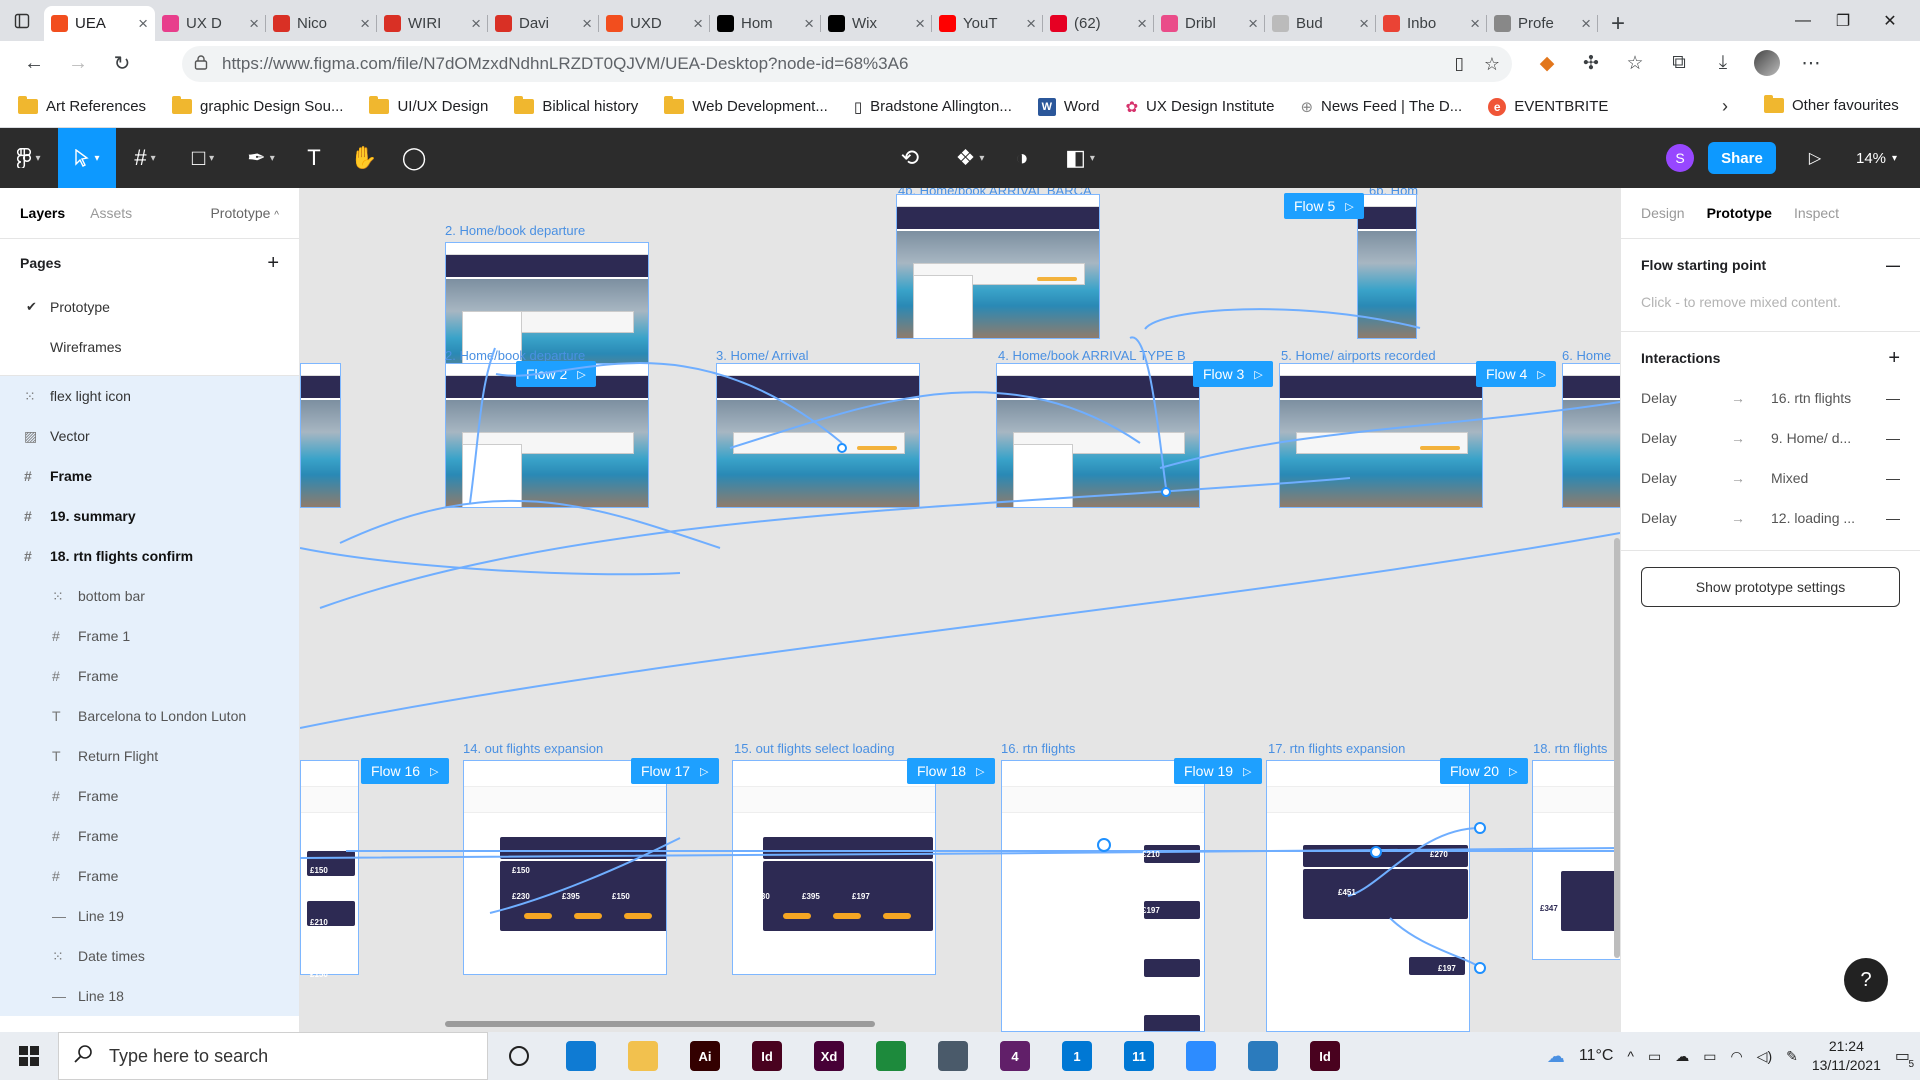  Describe the element at coordinates (970, 158) in the screenshot. I see `components-icon: ❖ ▾` at that location.